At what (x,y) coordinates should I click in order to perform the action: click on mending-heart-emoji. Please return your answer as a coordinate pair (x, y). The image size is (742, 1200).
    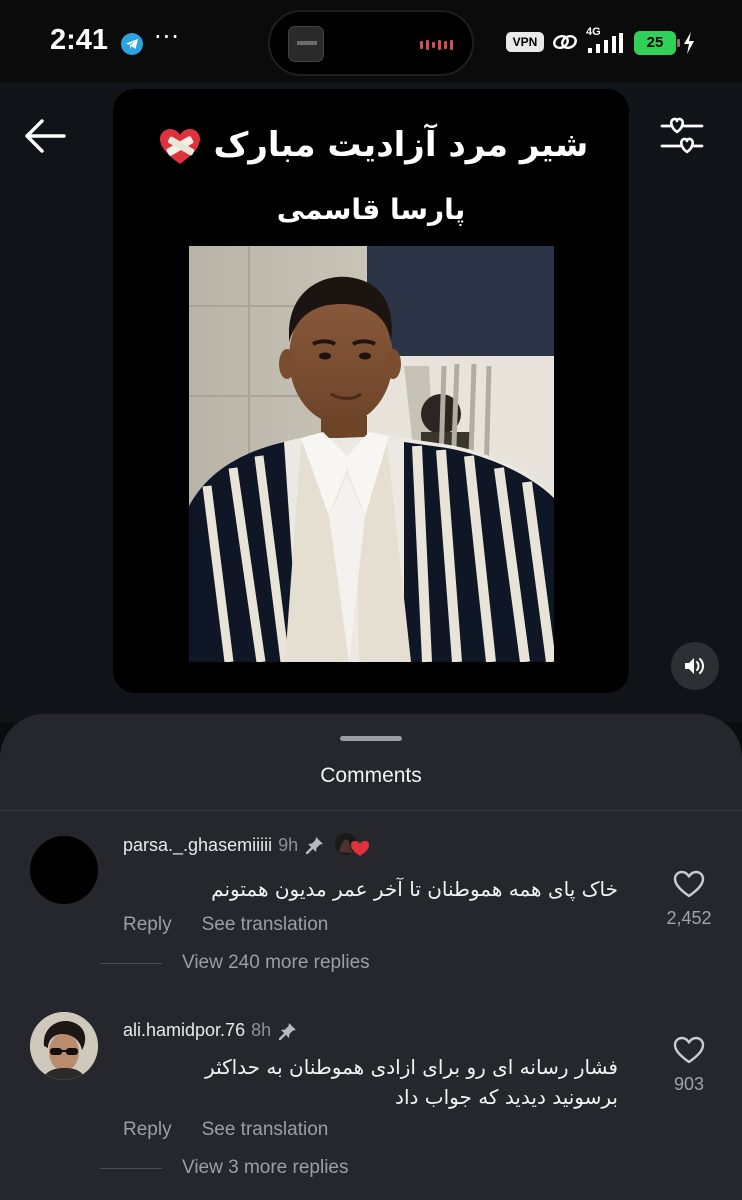
    Looking at the image, I should click on (179, 146).